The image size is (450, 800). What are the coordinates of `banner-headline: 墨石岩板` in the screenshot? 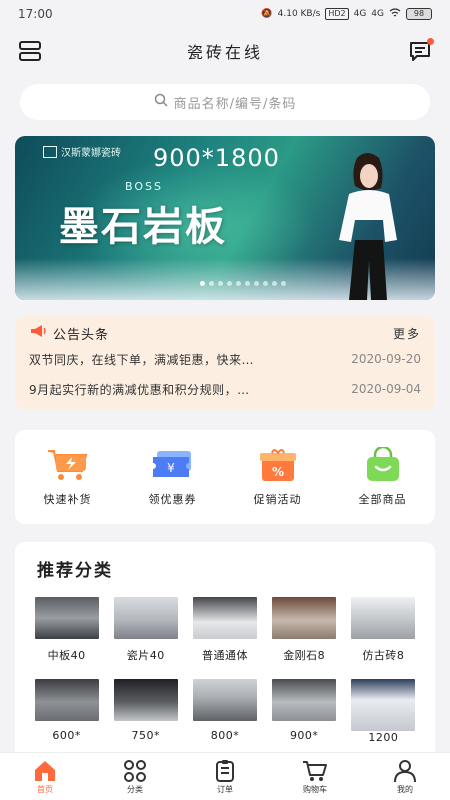 It's located at (143, 226).